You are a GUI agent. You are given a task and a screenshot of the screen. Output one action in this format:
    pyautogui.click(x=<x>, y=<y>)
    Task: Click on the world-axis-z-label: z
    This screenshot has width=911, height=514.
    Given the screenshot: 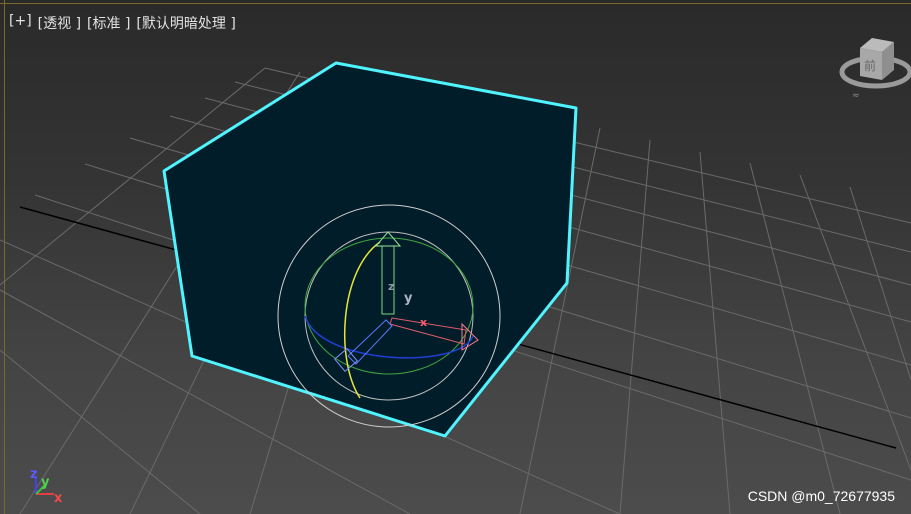 What is the action you would take?
    pyautogui.click(x=34, y=474)
    